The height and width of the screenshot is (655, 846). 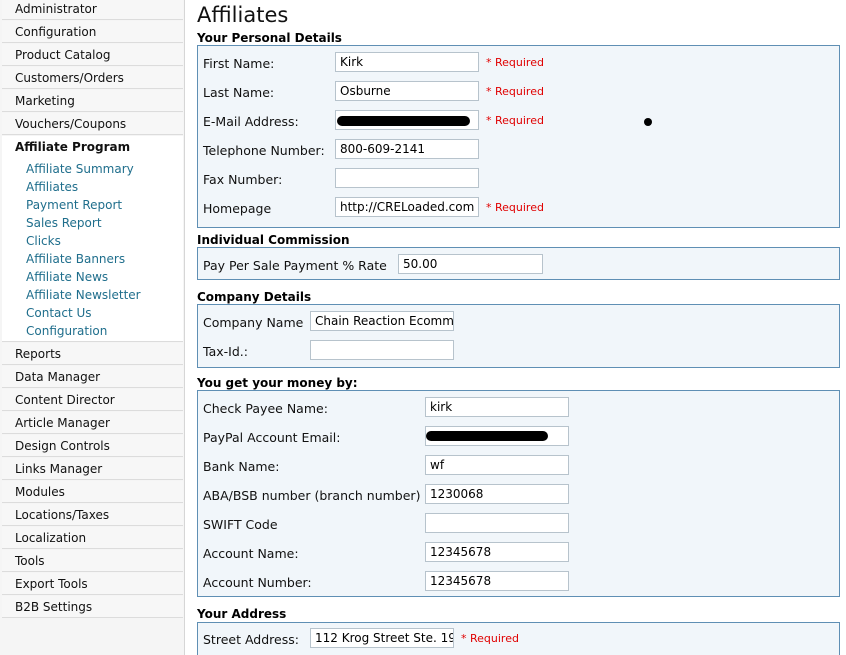 I want to click on email-required: * Required, so click(x=515, y=120).